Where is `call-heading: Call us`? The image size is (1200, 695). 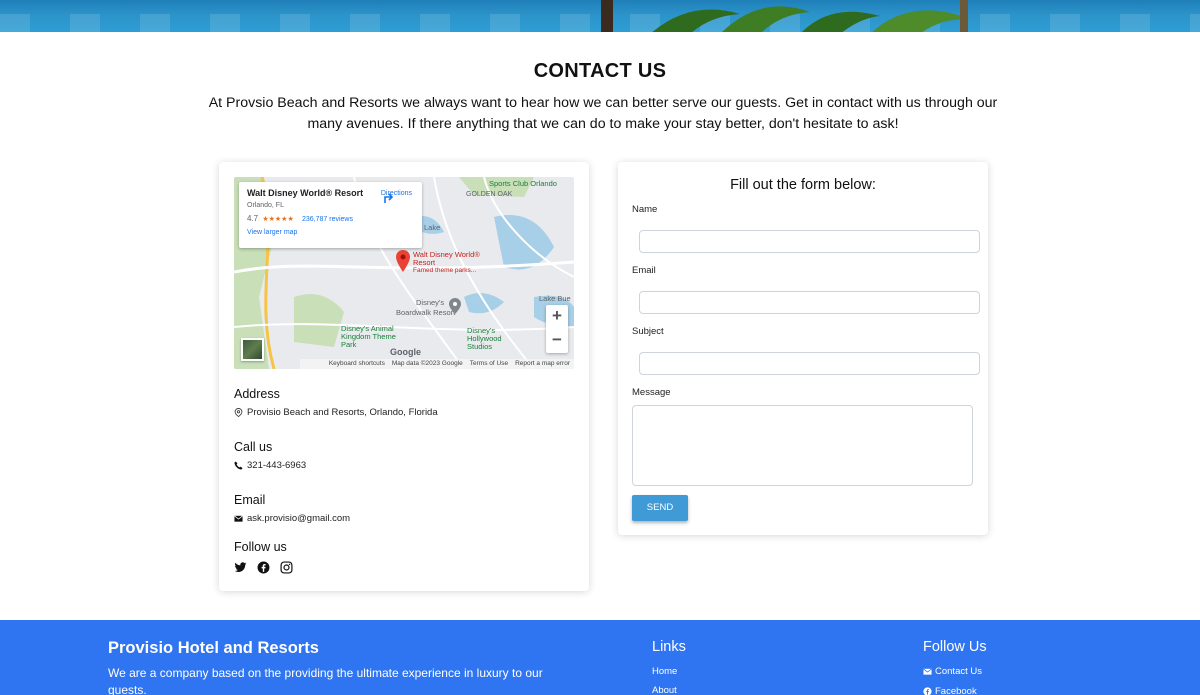 call-heading: Call us is located at coordinates (253, 447).